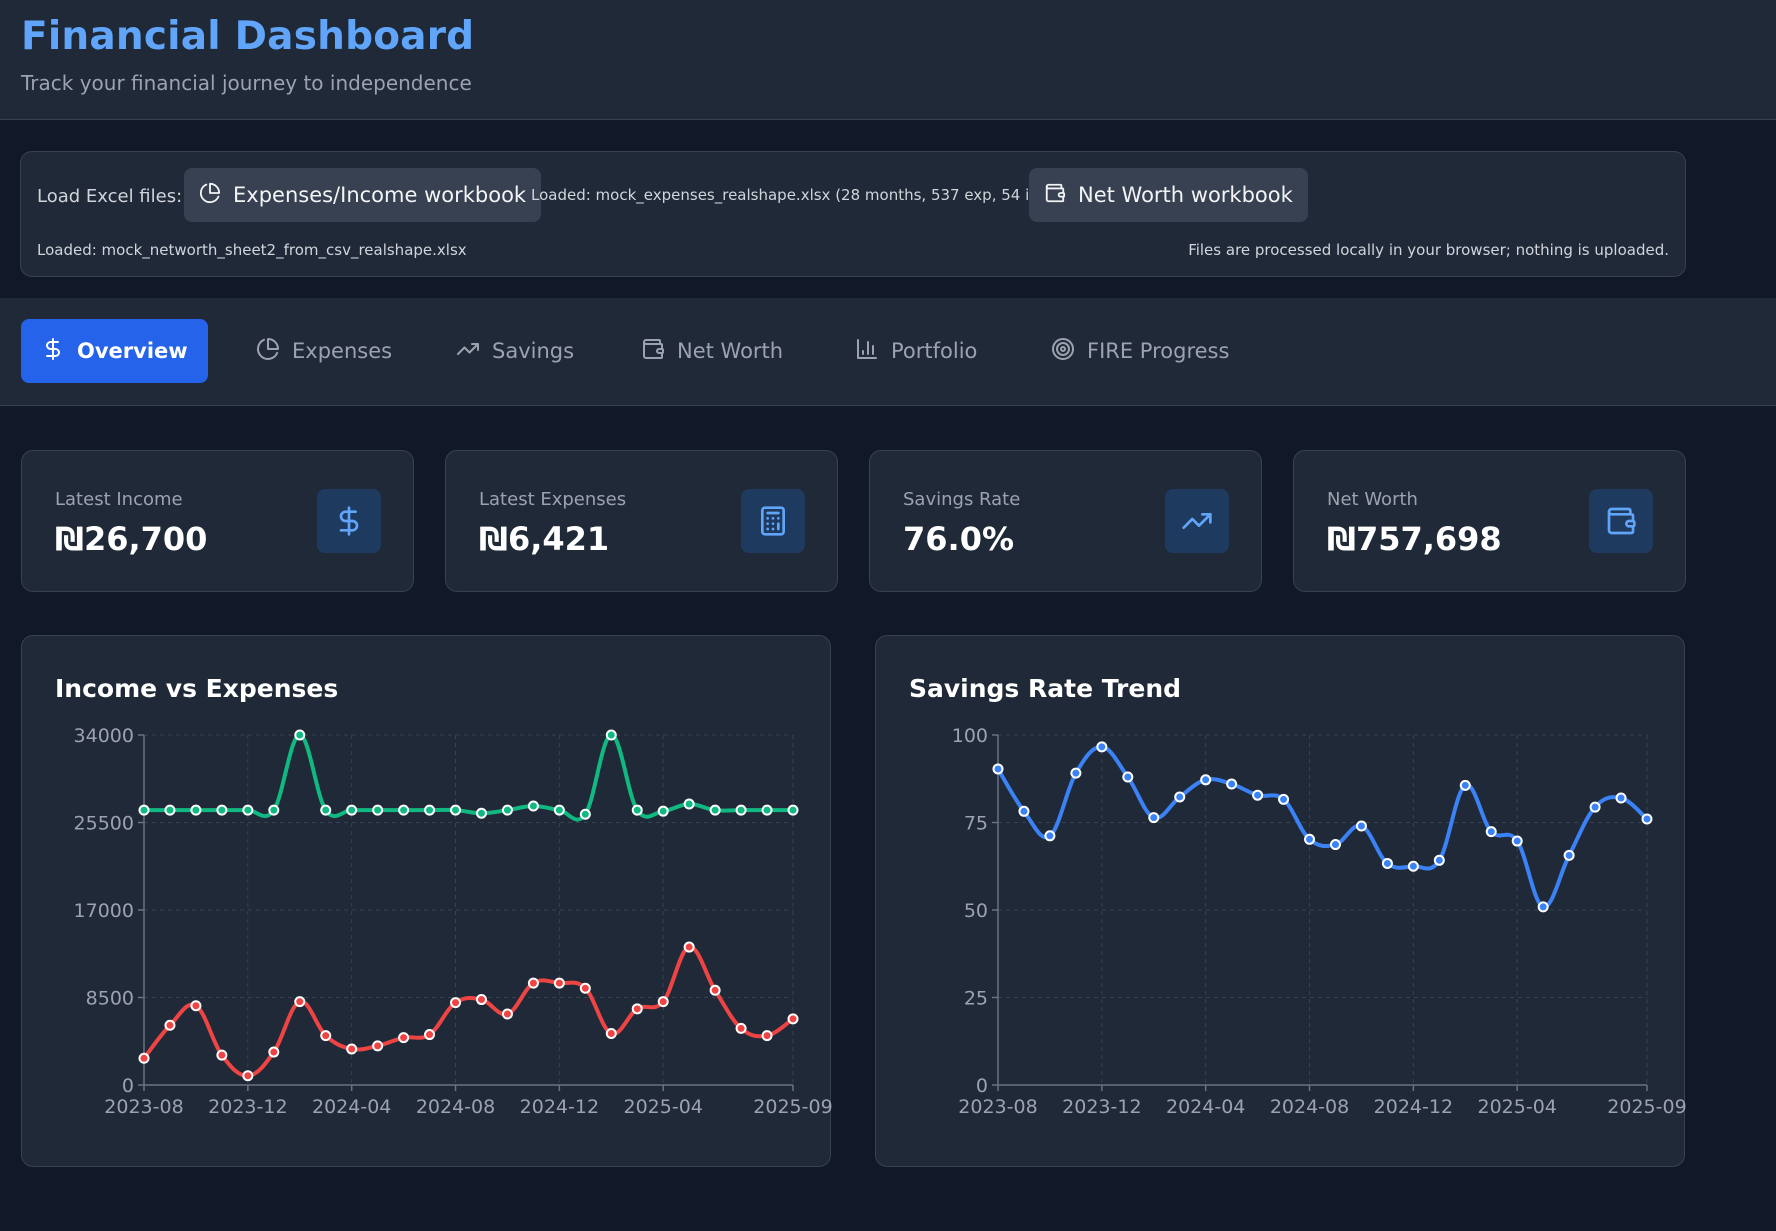 This screenshot has width=1776, height=1231. What do you see at coordinates (342, 351) in the screenshot?
I see `tab-label: Expenses` at bounding box center [342, 351].